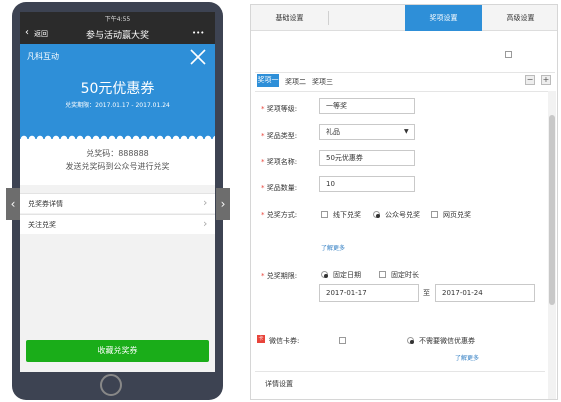 Image resolution: width=561 pixels, height=402 pixels. Describe the element at coordinates (367, 132) in the screenshot. I see `type-select: 礼品 ▼` at that location.